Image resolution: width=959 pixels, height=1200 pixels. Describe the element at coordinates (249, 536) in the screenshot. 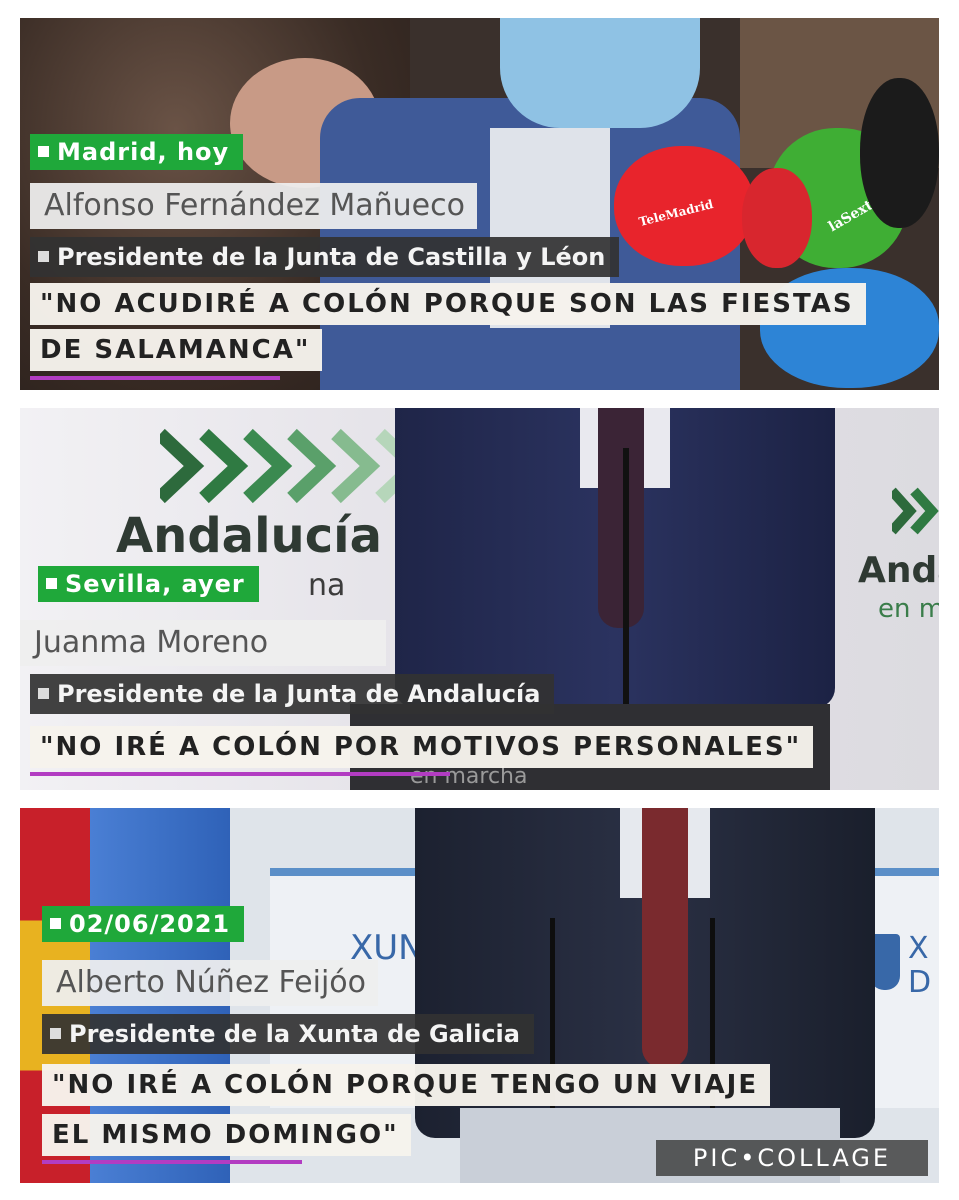

I see `andalucia-logo-text: Andalucía` at that location.